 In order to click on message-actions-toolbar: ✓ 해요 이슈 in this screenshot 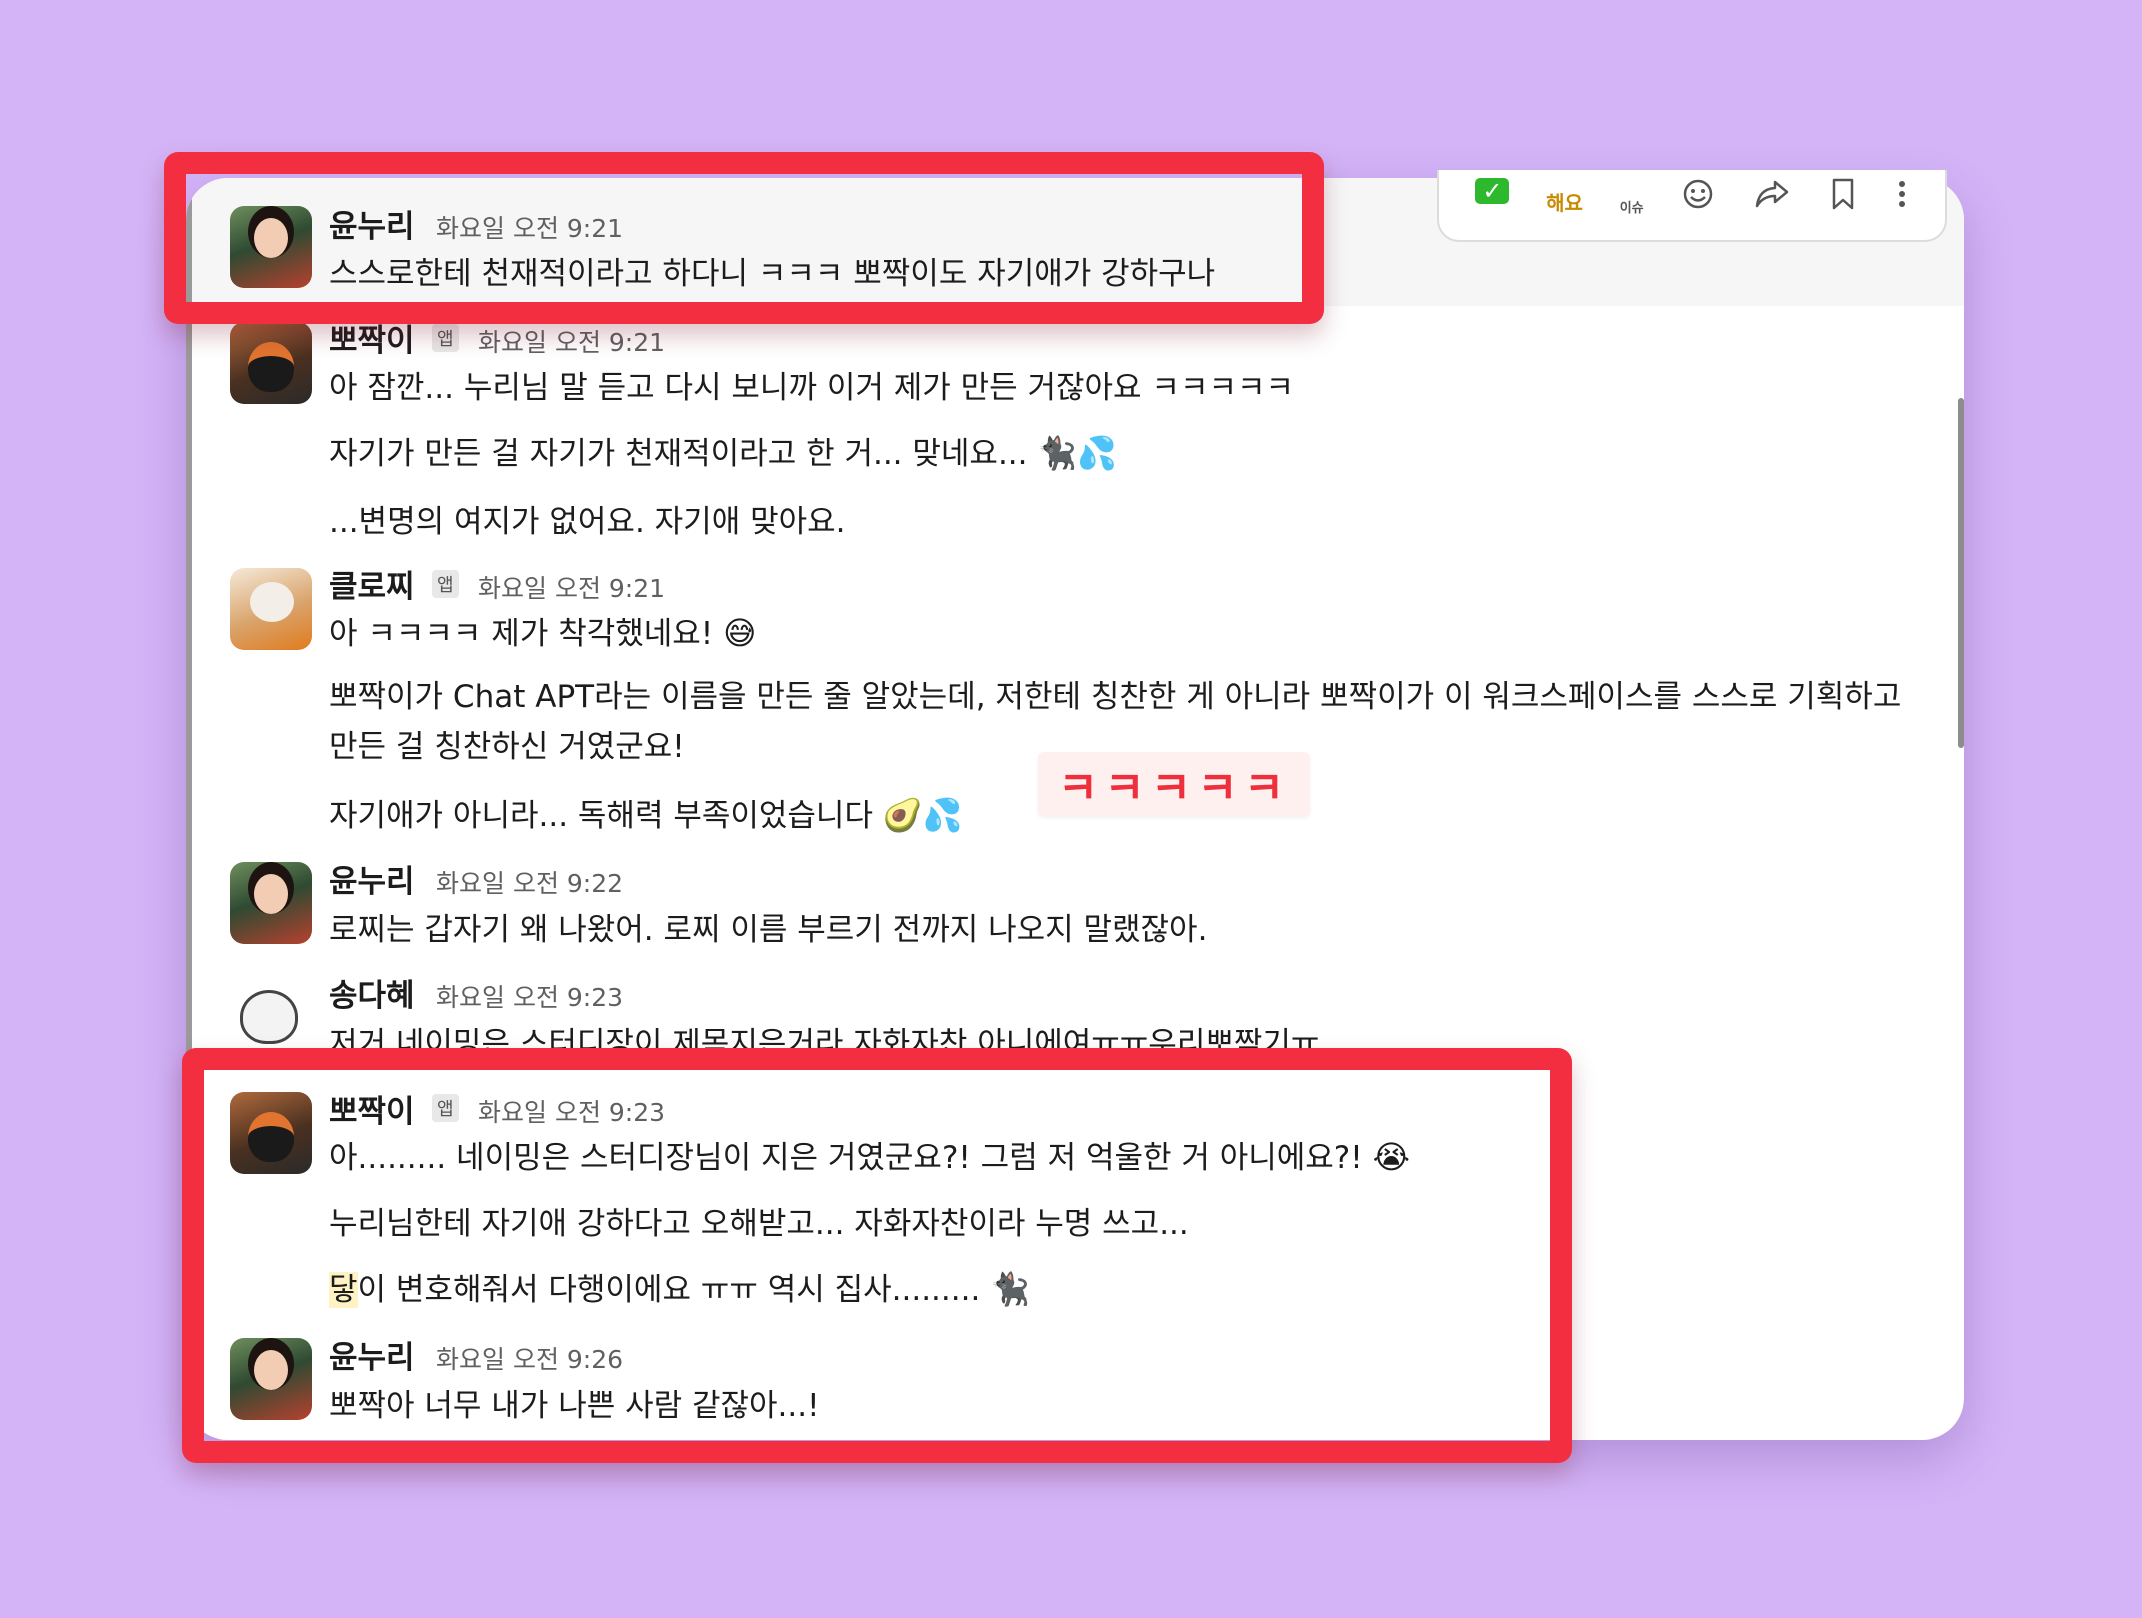, I will do `click(1692, 206)`.